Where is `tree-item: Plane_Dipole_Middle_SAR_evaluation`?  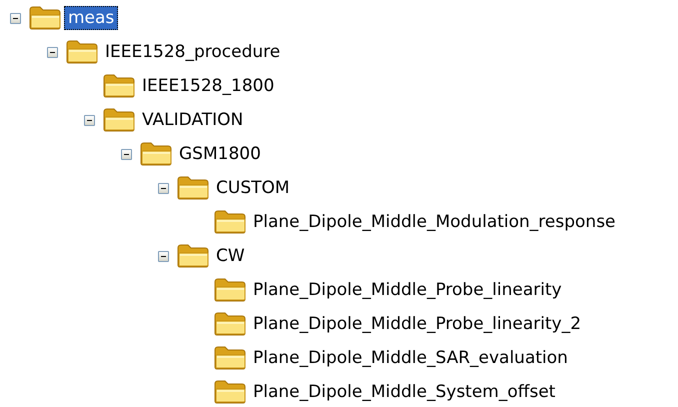
tree-item: Plane_Dipole_Middle_SAR_evaluation is located at coordinates (410, 358).